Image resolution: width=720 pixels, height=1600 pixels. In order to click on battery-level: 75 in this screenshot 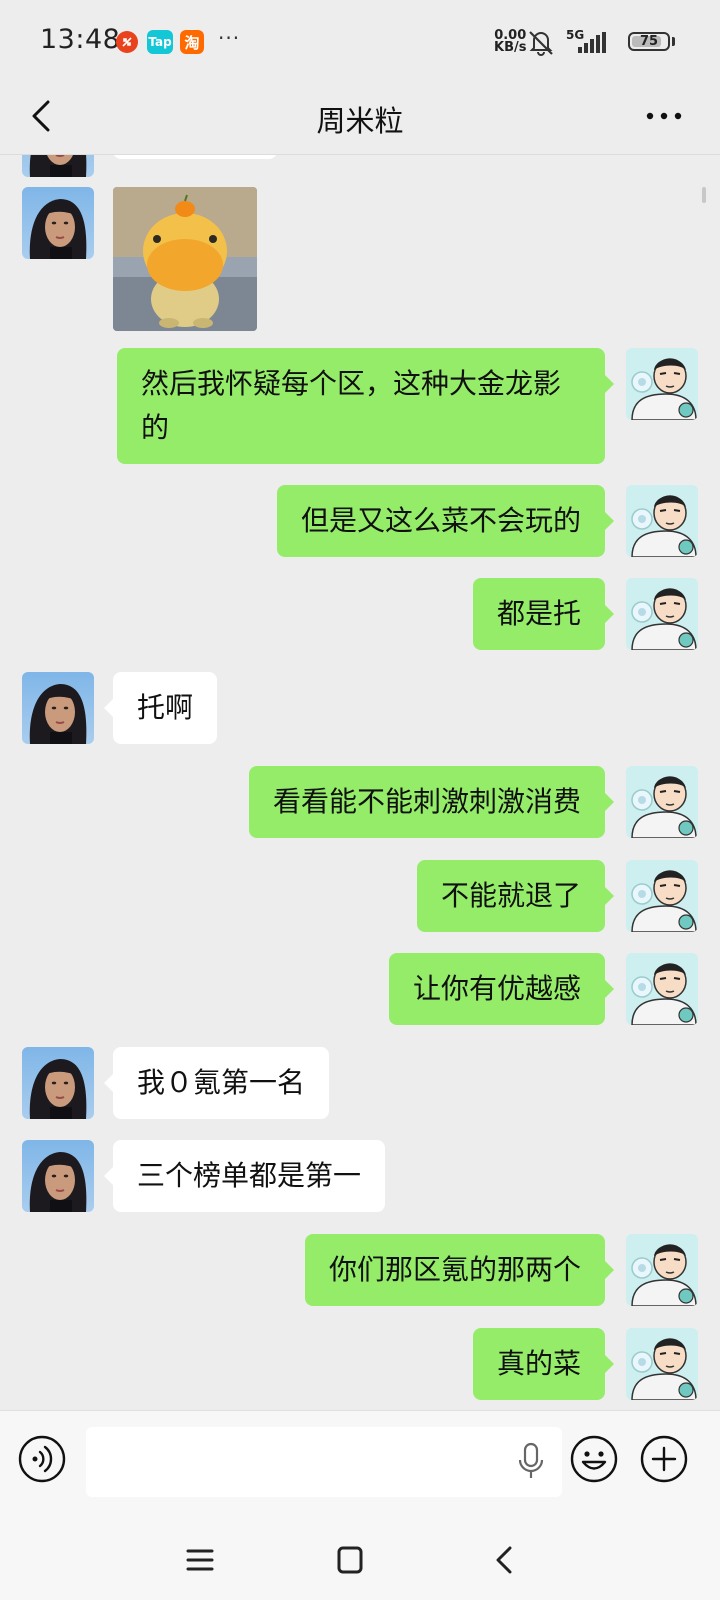, I will do `click(649, 41)`.